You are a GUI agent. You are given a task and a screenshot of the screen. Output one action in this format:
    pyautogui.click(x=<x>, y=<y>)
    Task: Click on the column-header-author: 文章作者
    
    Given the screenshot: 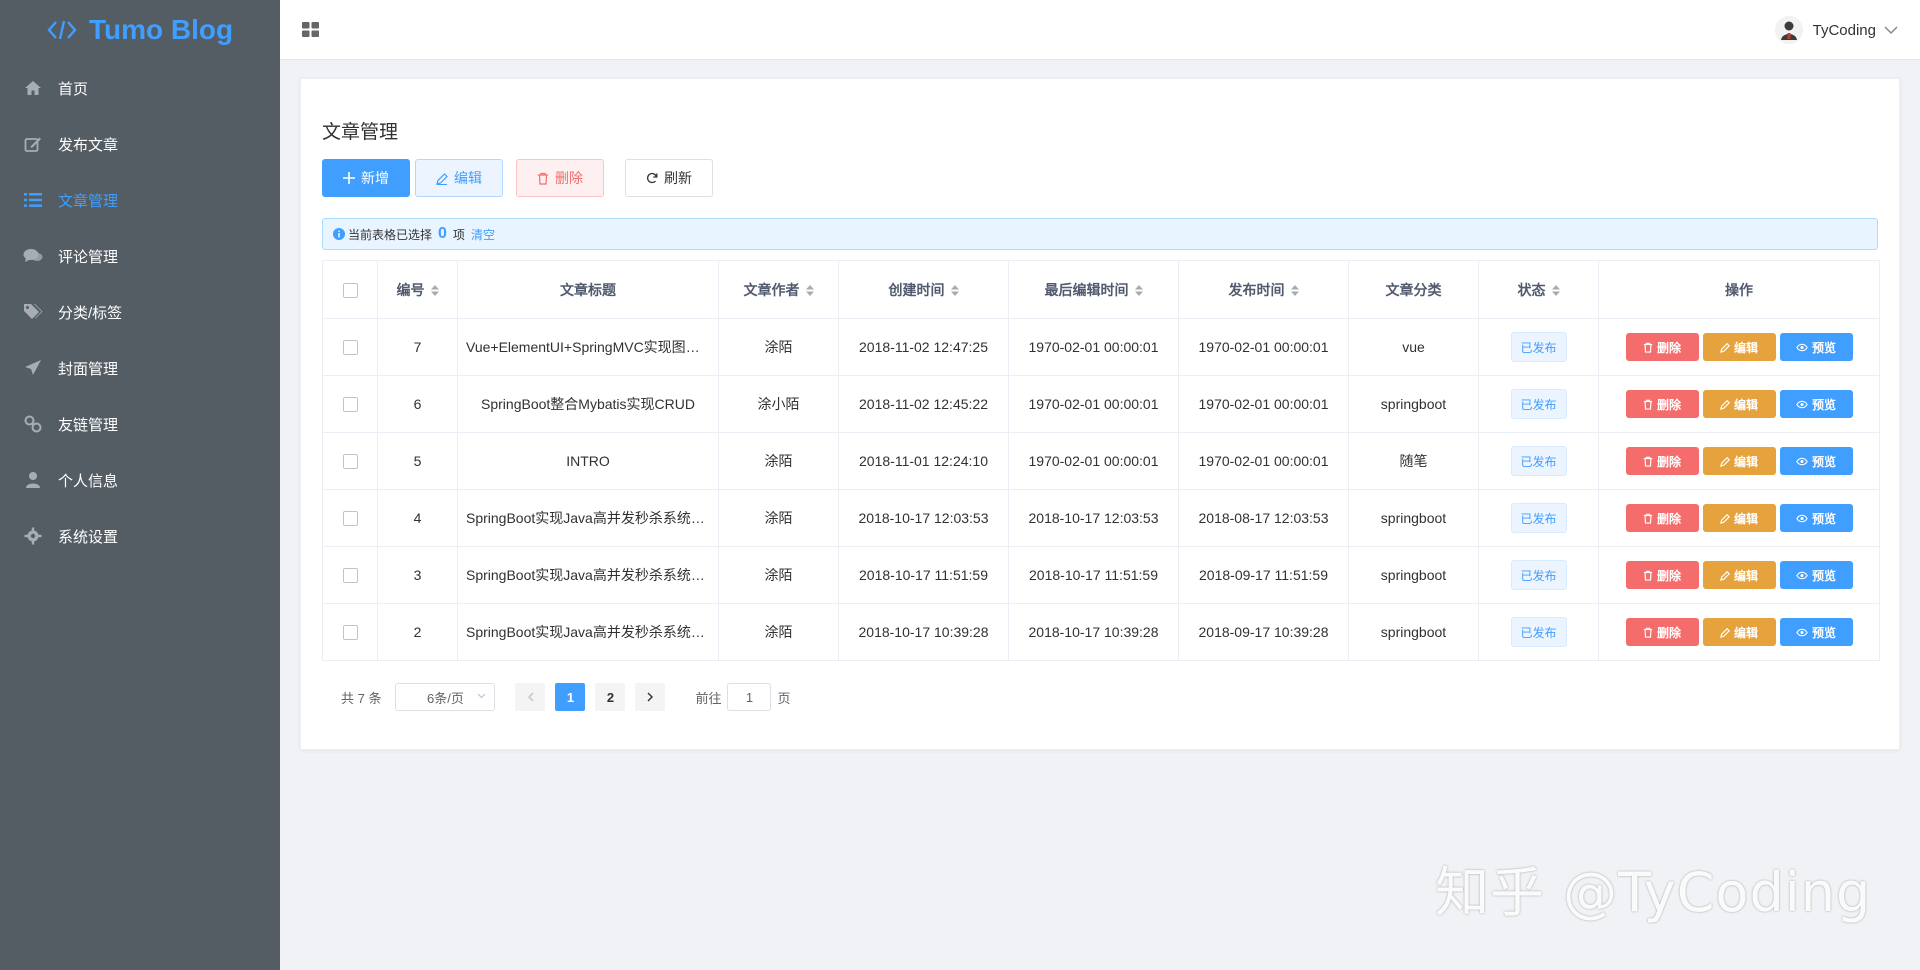 What is the action you would take?
    pyautogui.click(x=778, y=289)
    